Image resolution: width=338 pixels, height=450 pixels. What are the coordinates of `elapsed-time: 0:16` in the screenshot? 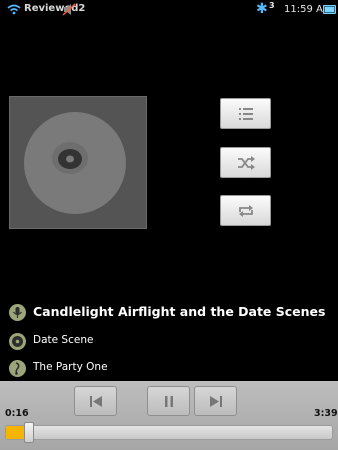 It's located at (17, 413).